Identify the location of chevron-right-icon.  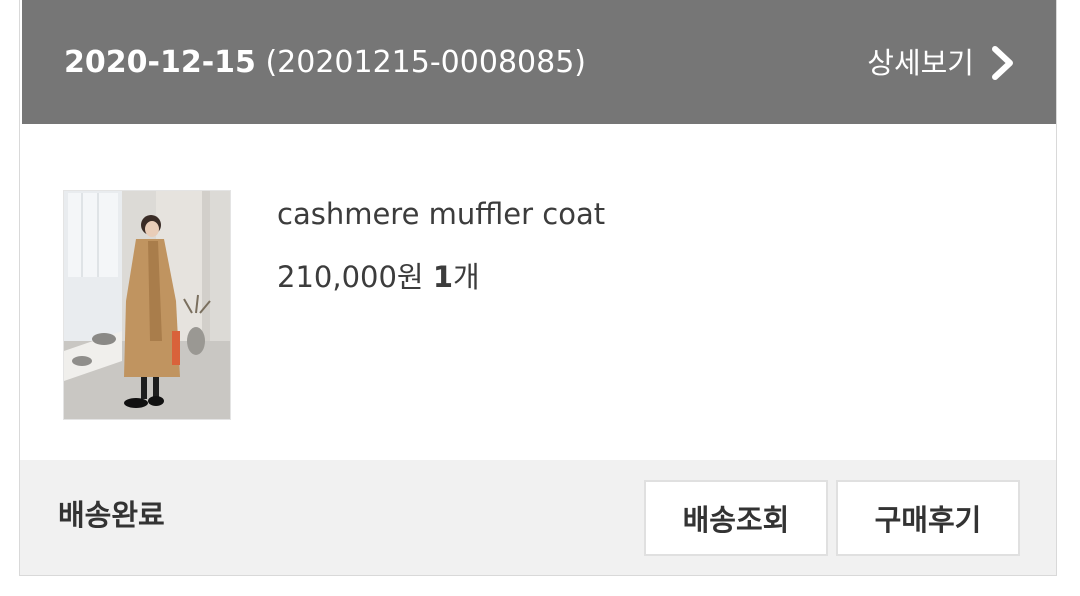
(1002, 63).